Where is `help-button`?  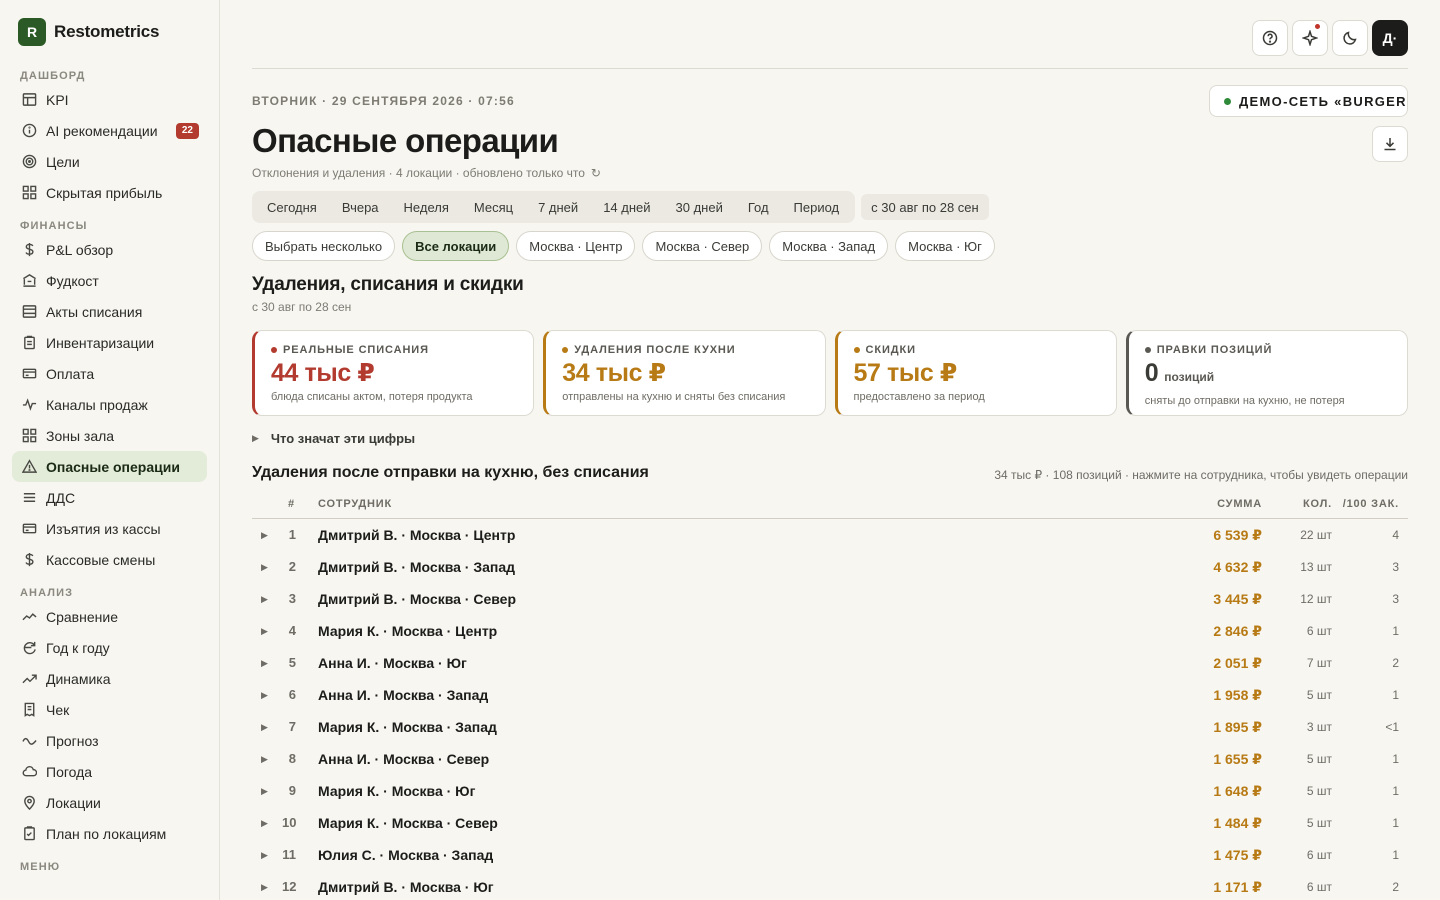
help-button is located at coordinates (1270, 38).